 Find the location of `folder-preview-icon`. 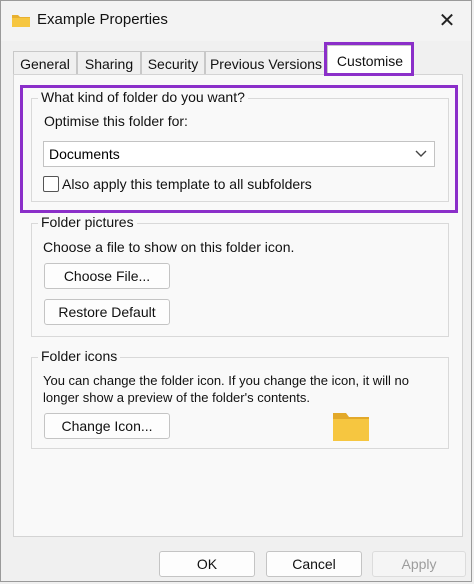

folder-preview-icon is located at coordinates (351, 427).